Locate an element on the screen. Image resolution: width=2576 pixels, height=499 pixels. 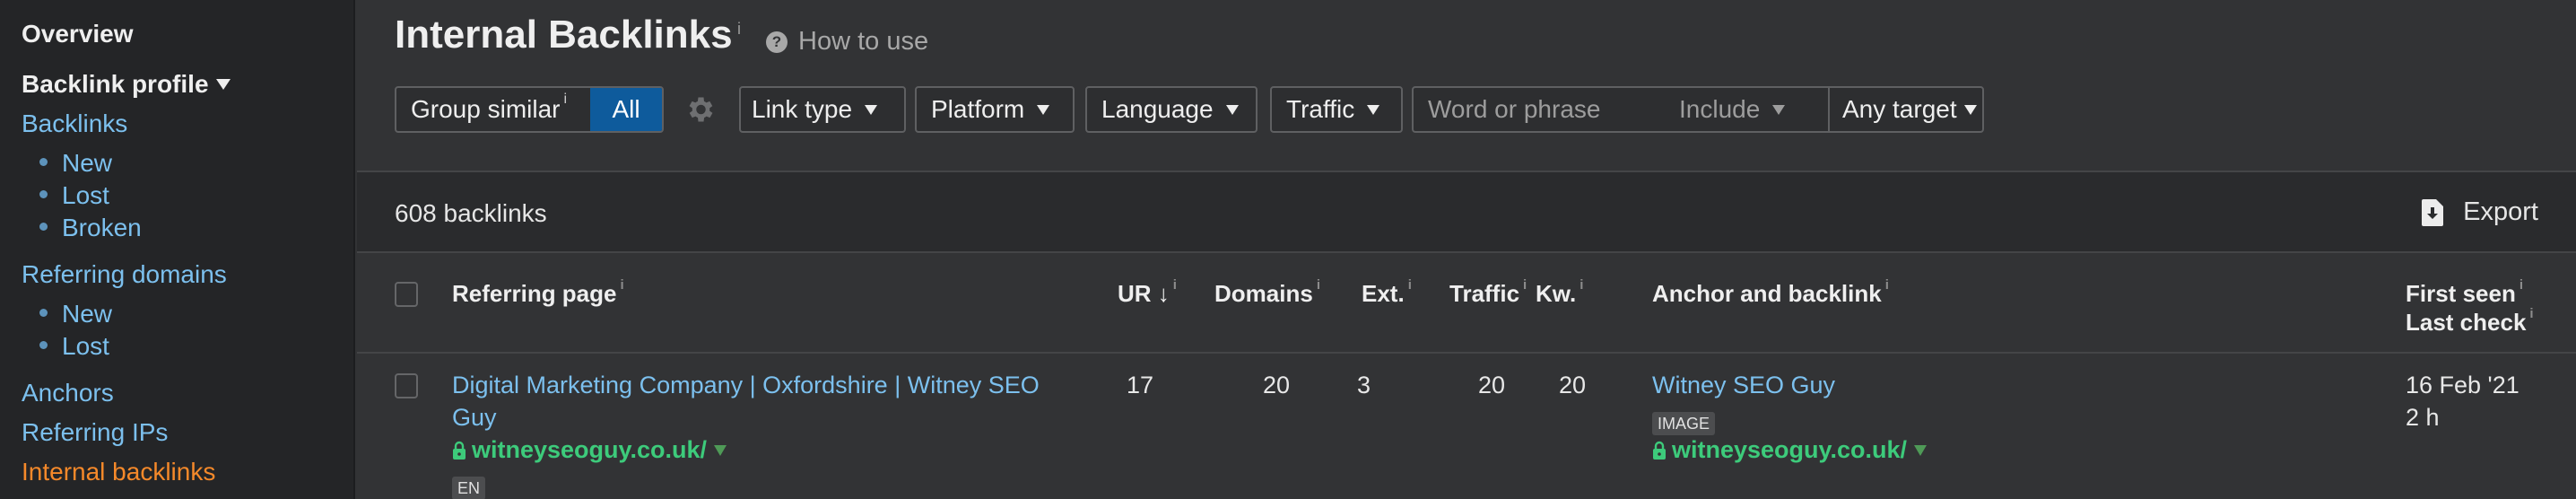
sidebar-item-referring-domains: Referring domains is located at coordinates (124, 274).